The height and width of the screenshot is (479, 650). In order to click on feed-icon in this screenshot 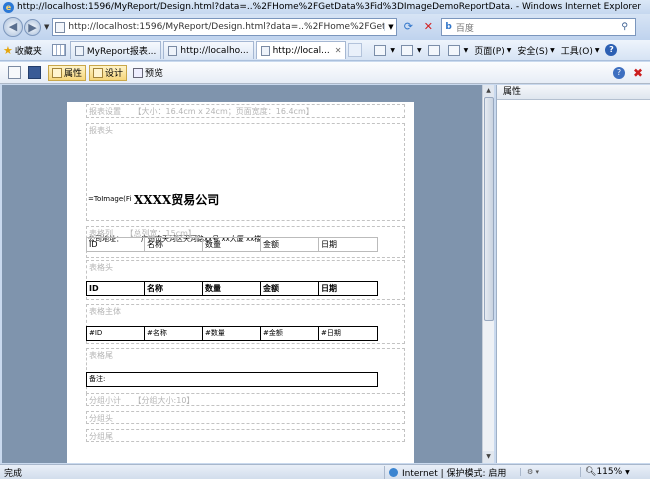, I will do `click(407, 50)`.